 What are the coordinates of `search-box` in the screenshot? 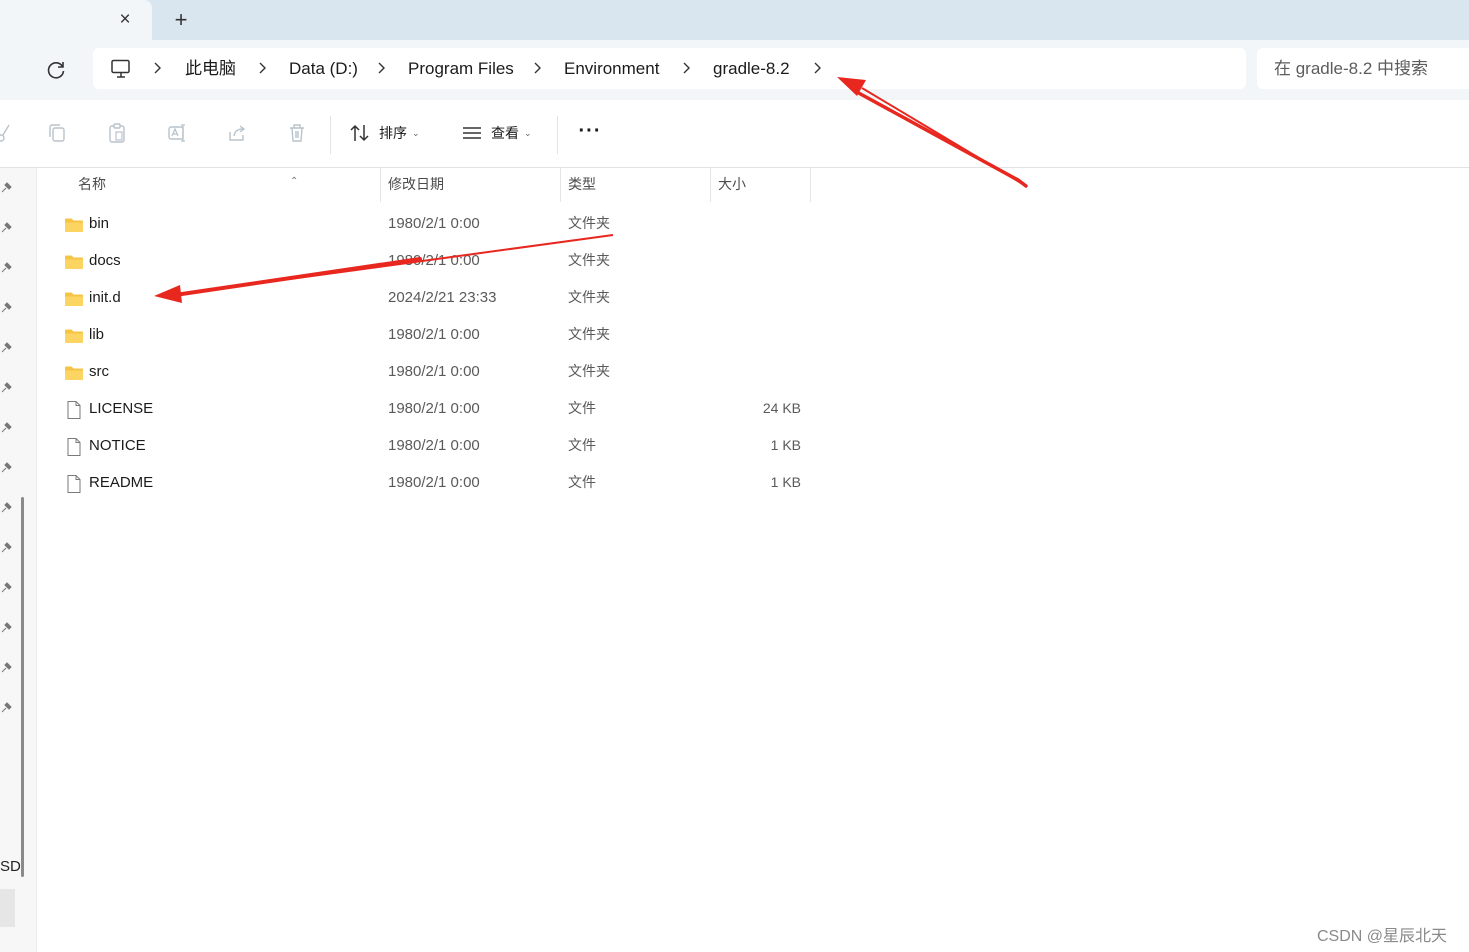 It's located at (1363, 68).